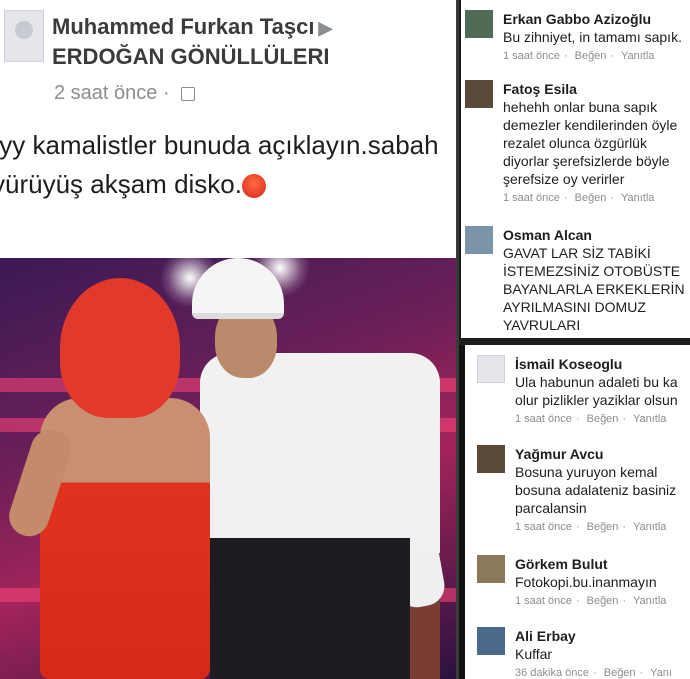 The width and height of the screenshot is (690, 679). I want to click on post-author: Muhammed Furkan Taşcı ▶, so click(192, 27).